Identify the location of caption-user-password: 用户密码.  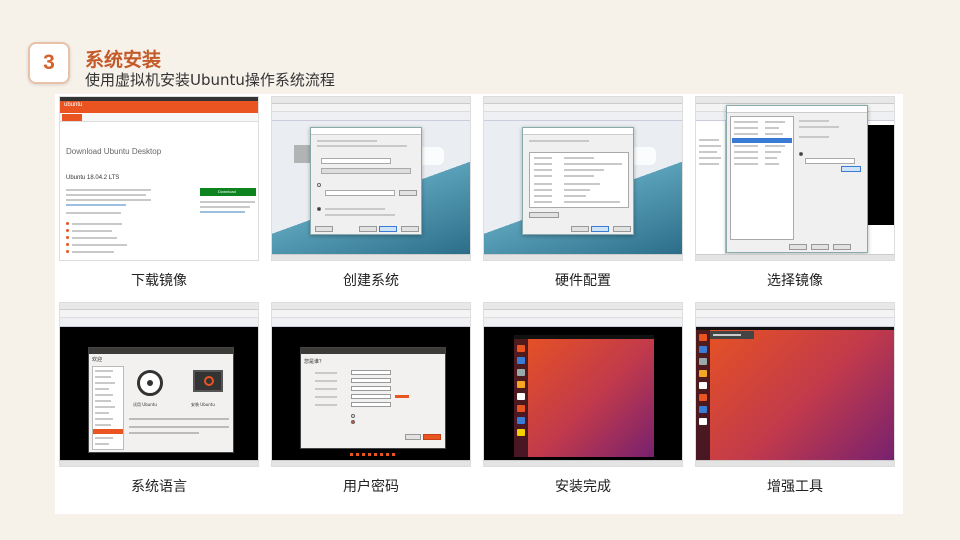
(371, 487).